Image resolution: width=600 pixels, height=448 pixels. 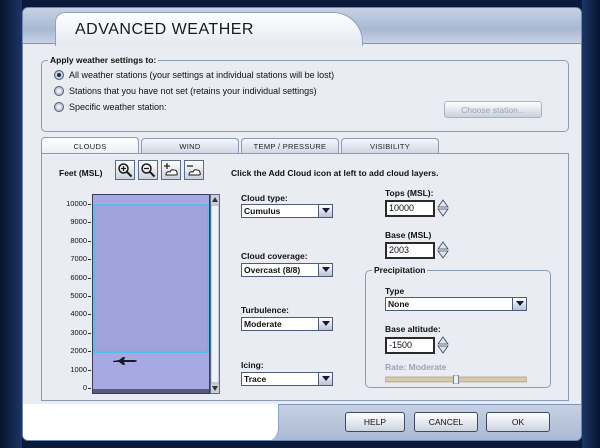 What do you see at coordinates (416, 367) in the screenshot?
I see `rate-label: Rate: Moderate` at bounding box center [416, 367].